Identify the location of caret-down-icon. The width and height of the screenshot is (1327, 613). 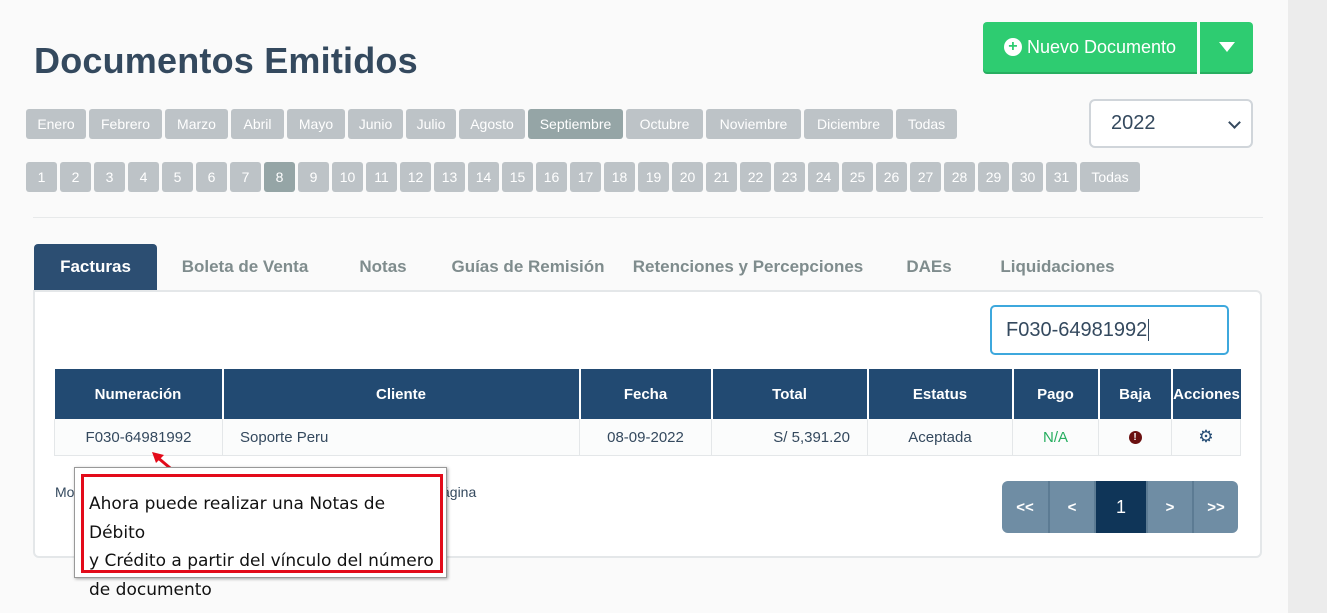
(1226, 47).